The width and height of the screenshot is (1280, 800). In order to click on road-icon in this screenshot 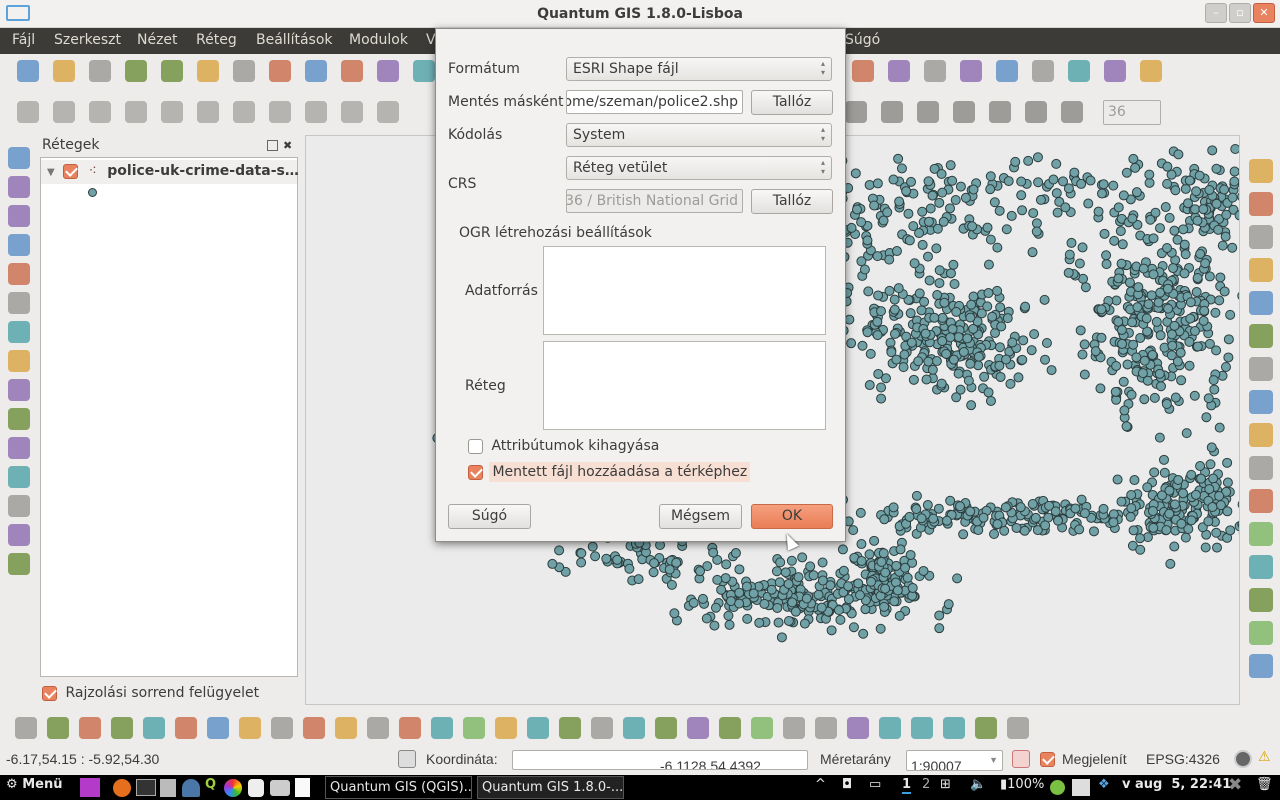, I will do `click(922, 728)`.